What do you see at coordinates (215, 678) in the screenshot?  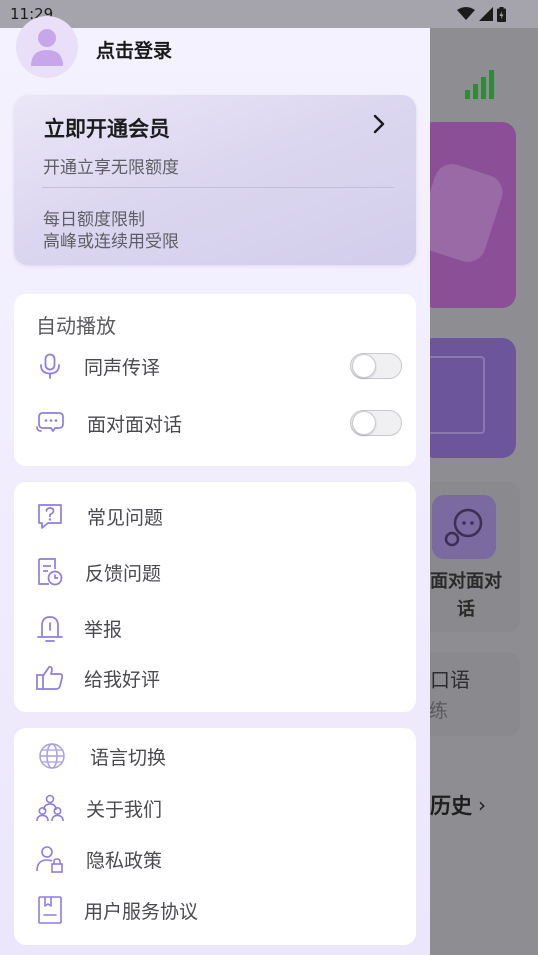 I see `menu-item-rate-us: 给我好评` at bounding box center [215, 678].